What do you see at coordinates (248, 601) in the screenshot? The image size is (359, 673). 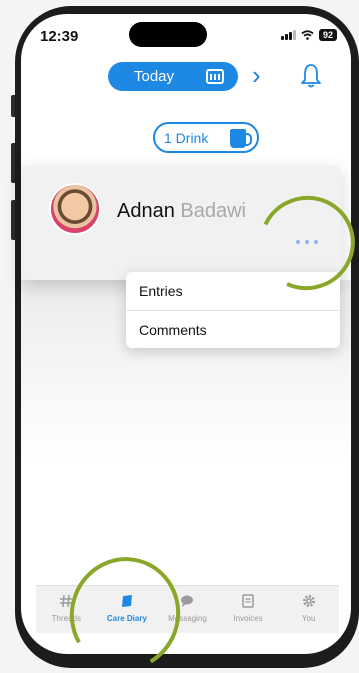 I see `invoice-icon` at bounding box center [248, 601].